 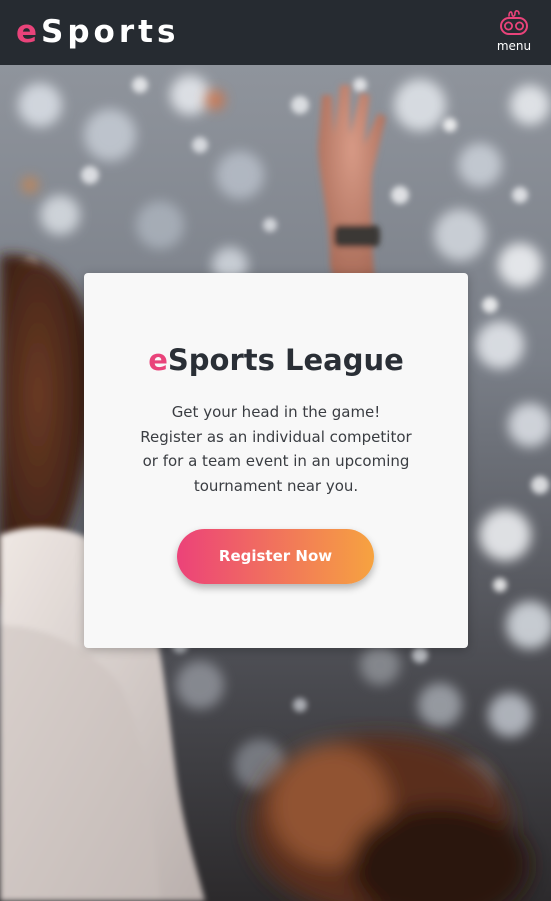 What do you see at coordinates (275, 32) in the screenshot?
I see `top-navbar: eSports menu` at bounding box center [275, 32].